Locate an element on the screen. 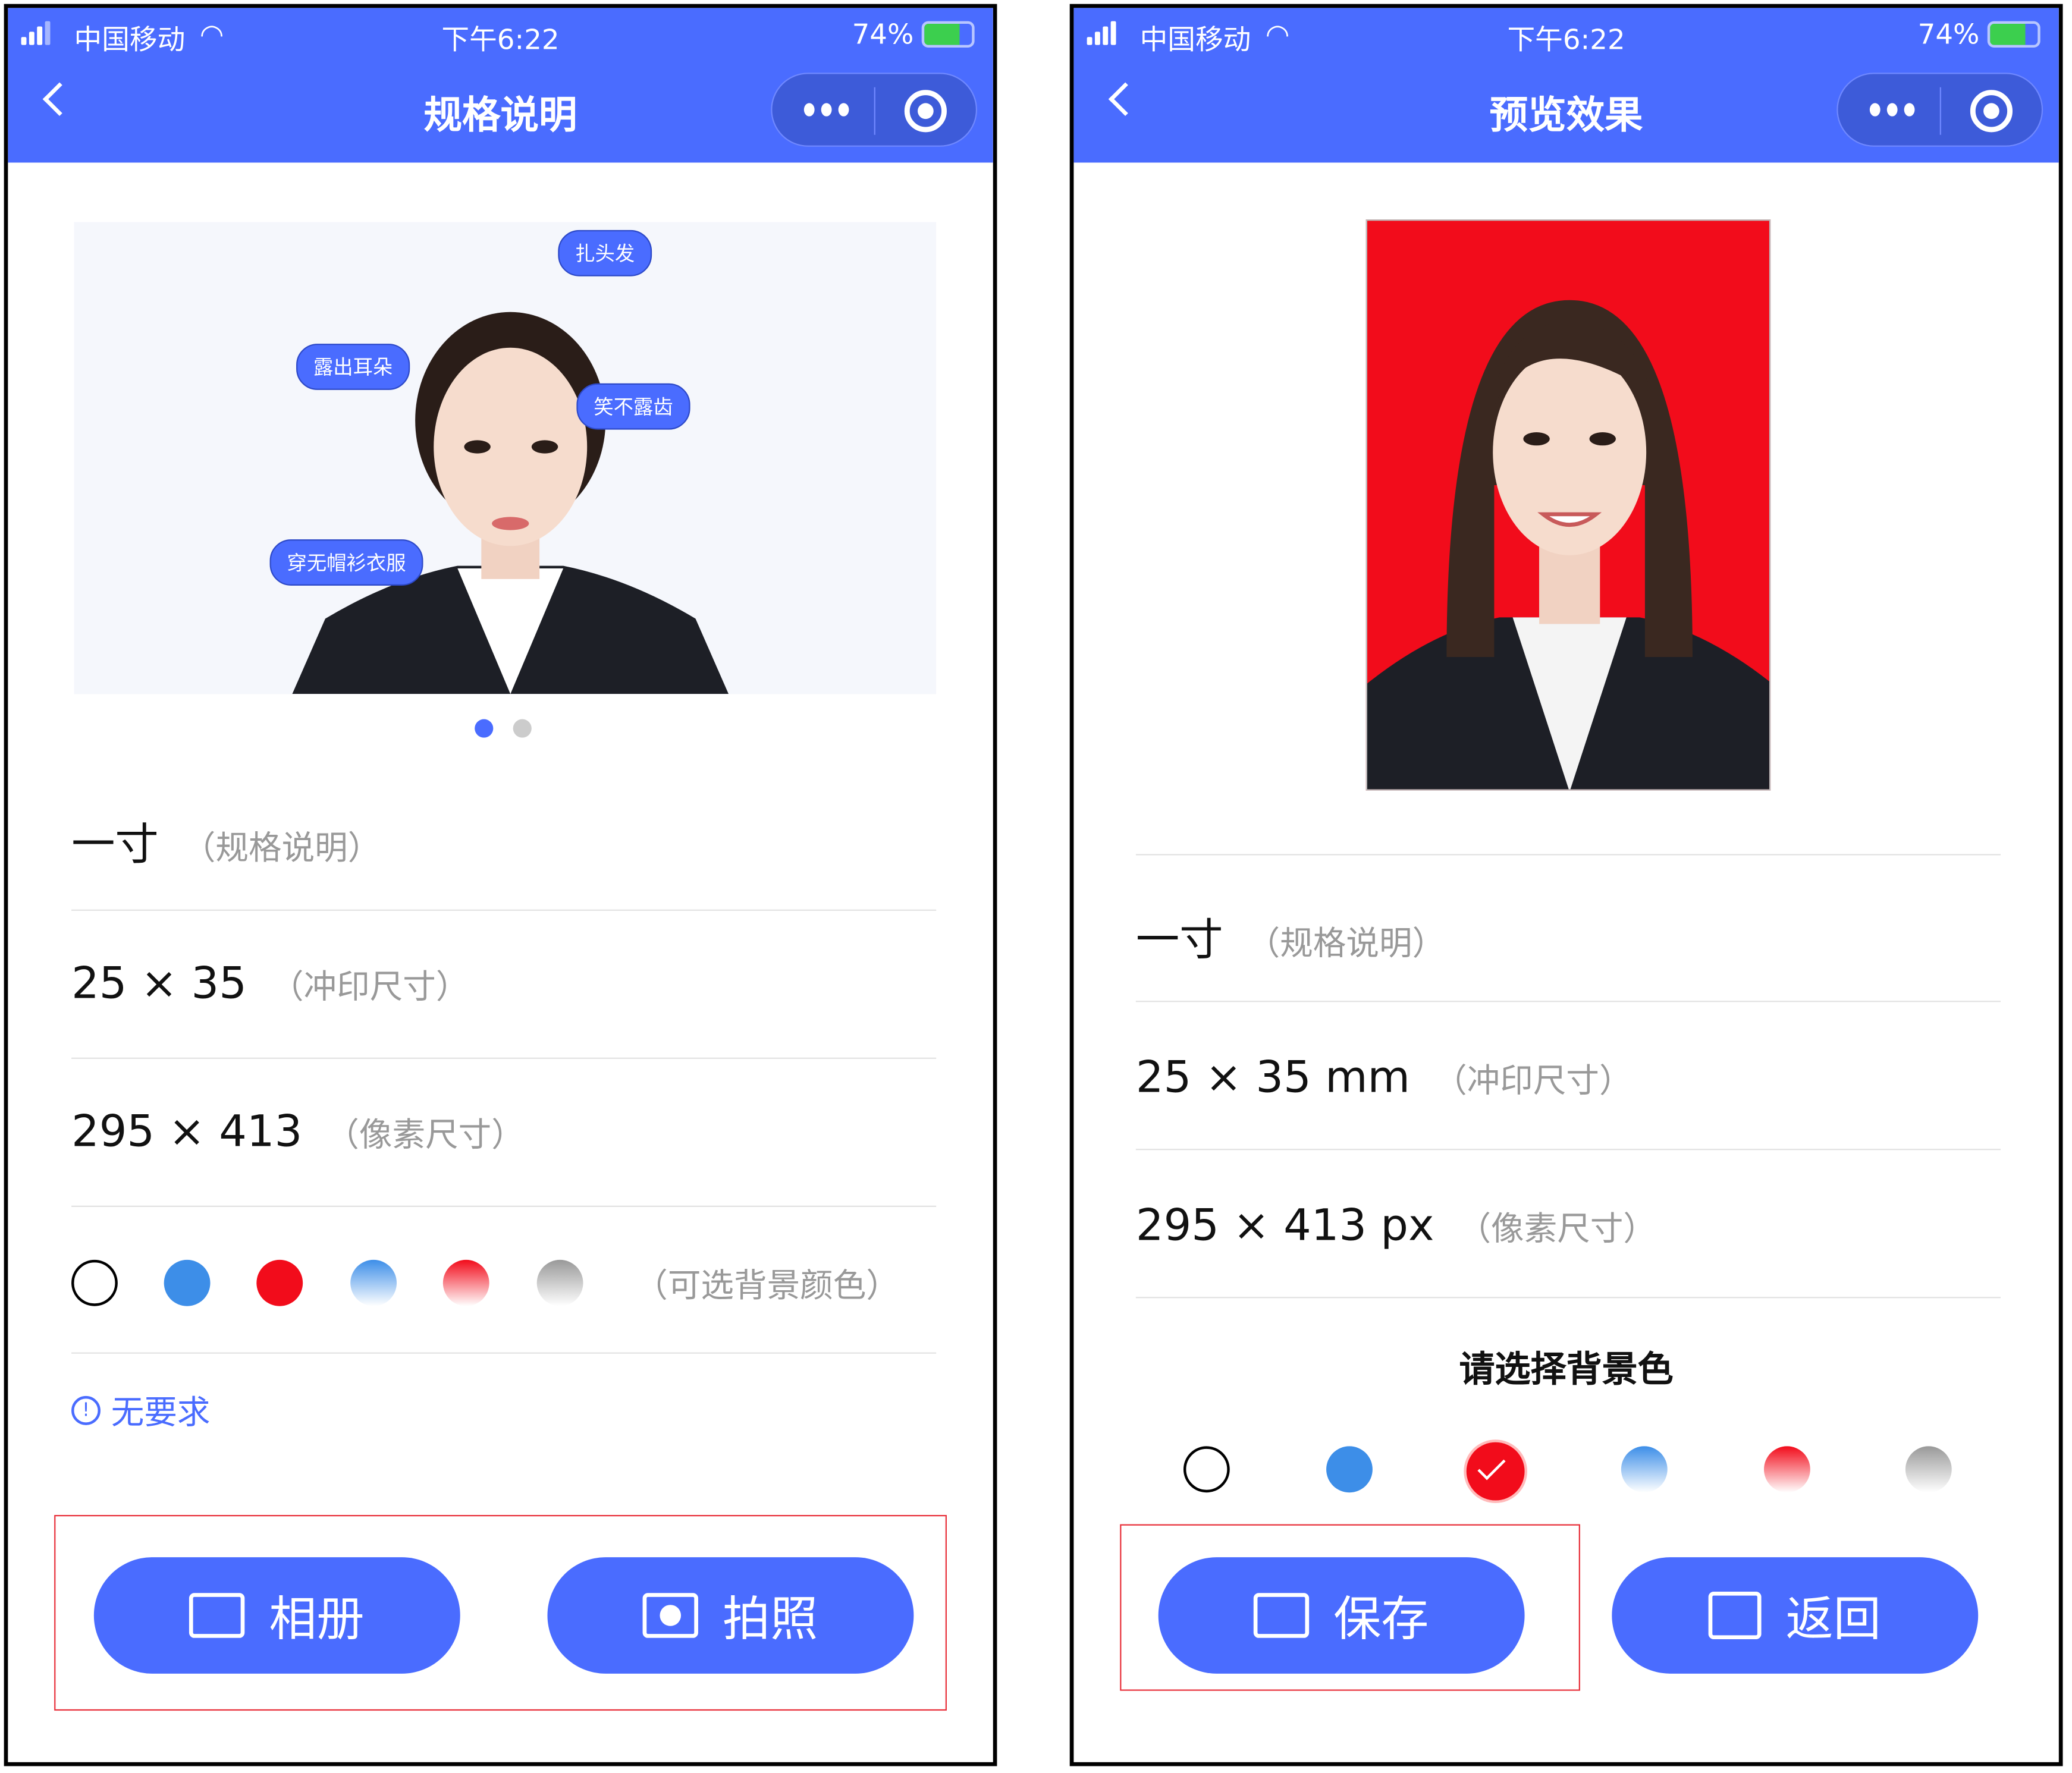 This screenshot has height=1773, width=2072. nav-header: 中国移动 ◠ 下午6:22 74% 规格说明 is located at coordinates (500, 85).